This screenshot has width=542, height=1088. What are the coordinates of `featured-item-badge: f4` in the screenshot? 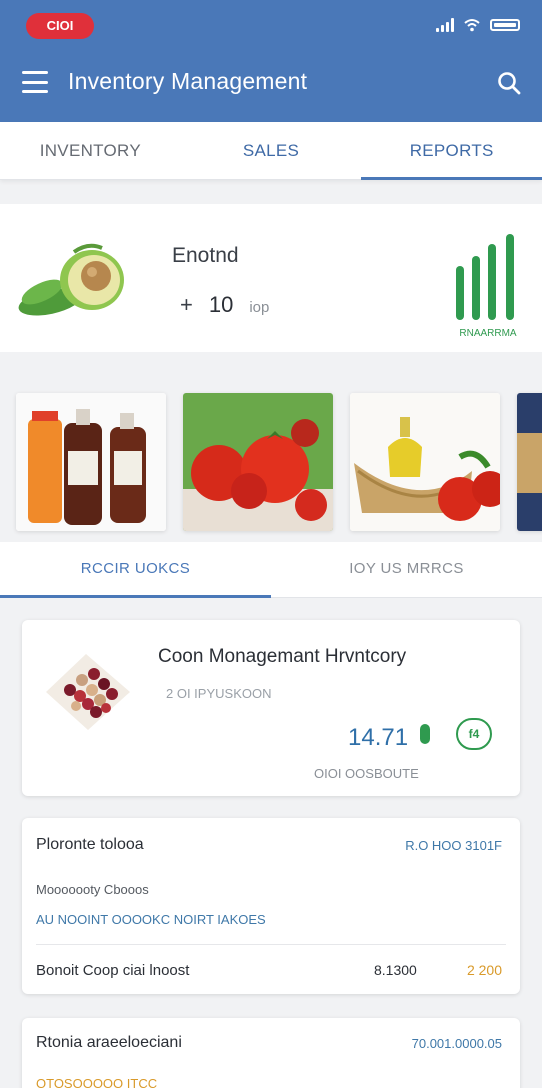 It's located at (474, 734).